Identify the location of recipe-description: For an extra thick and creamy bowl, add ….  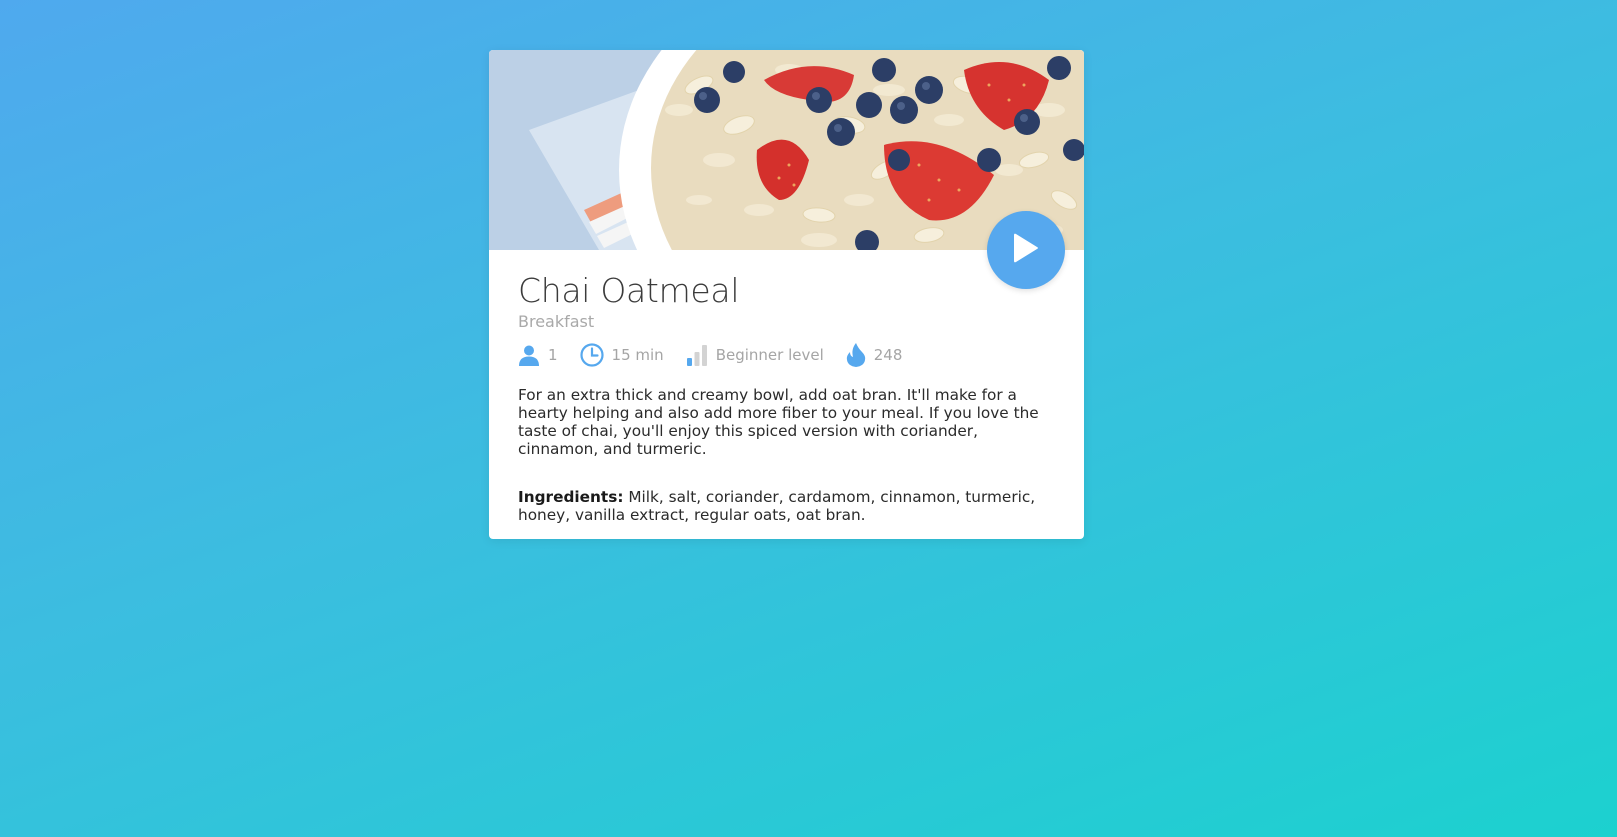
(778, 422).